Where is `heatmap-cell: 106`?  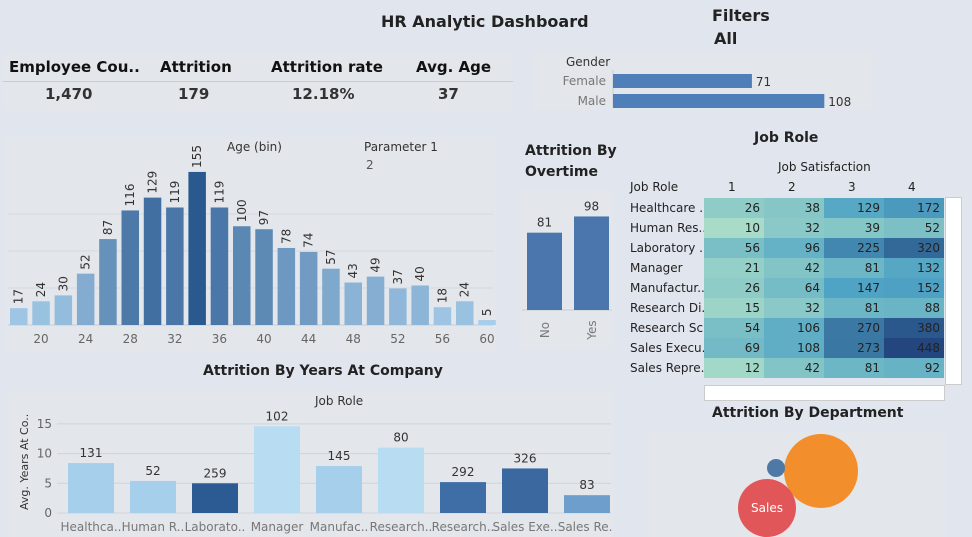
heatmap-cell: 106 is located at coordinates (794, 328).